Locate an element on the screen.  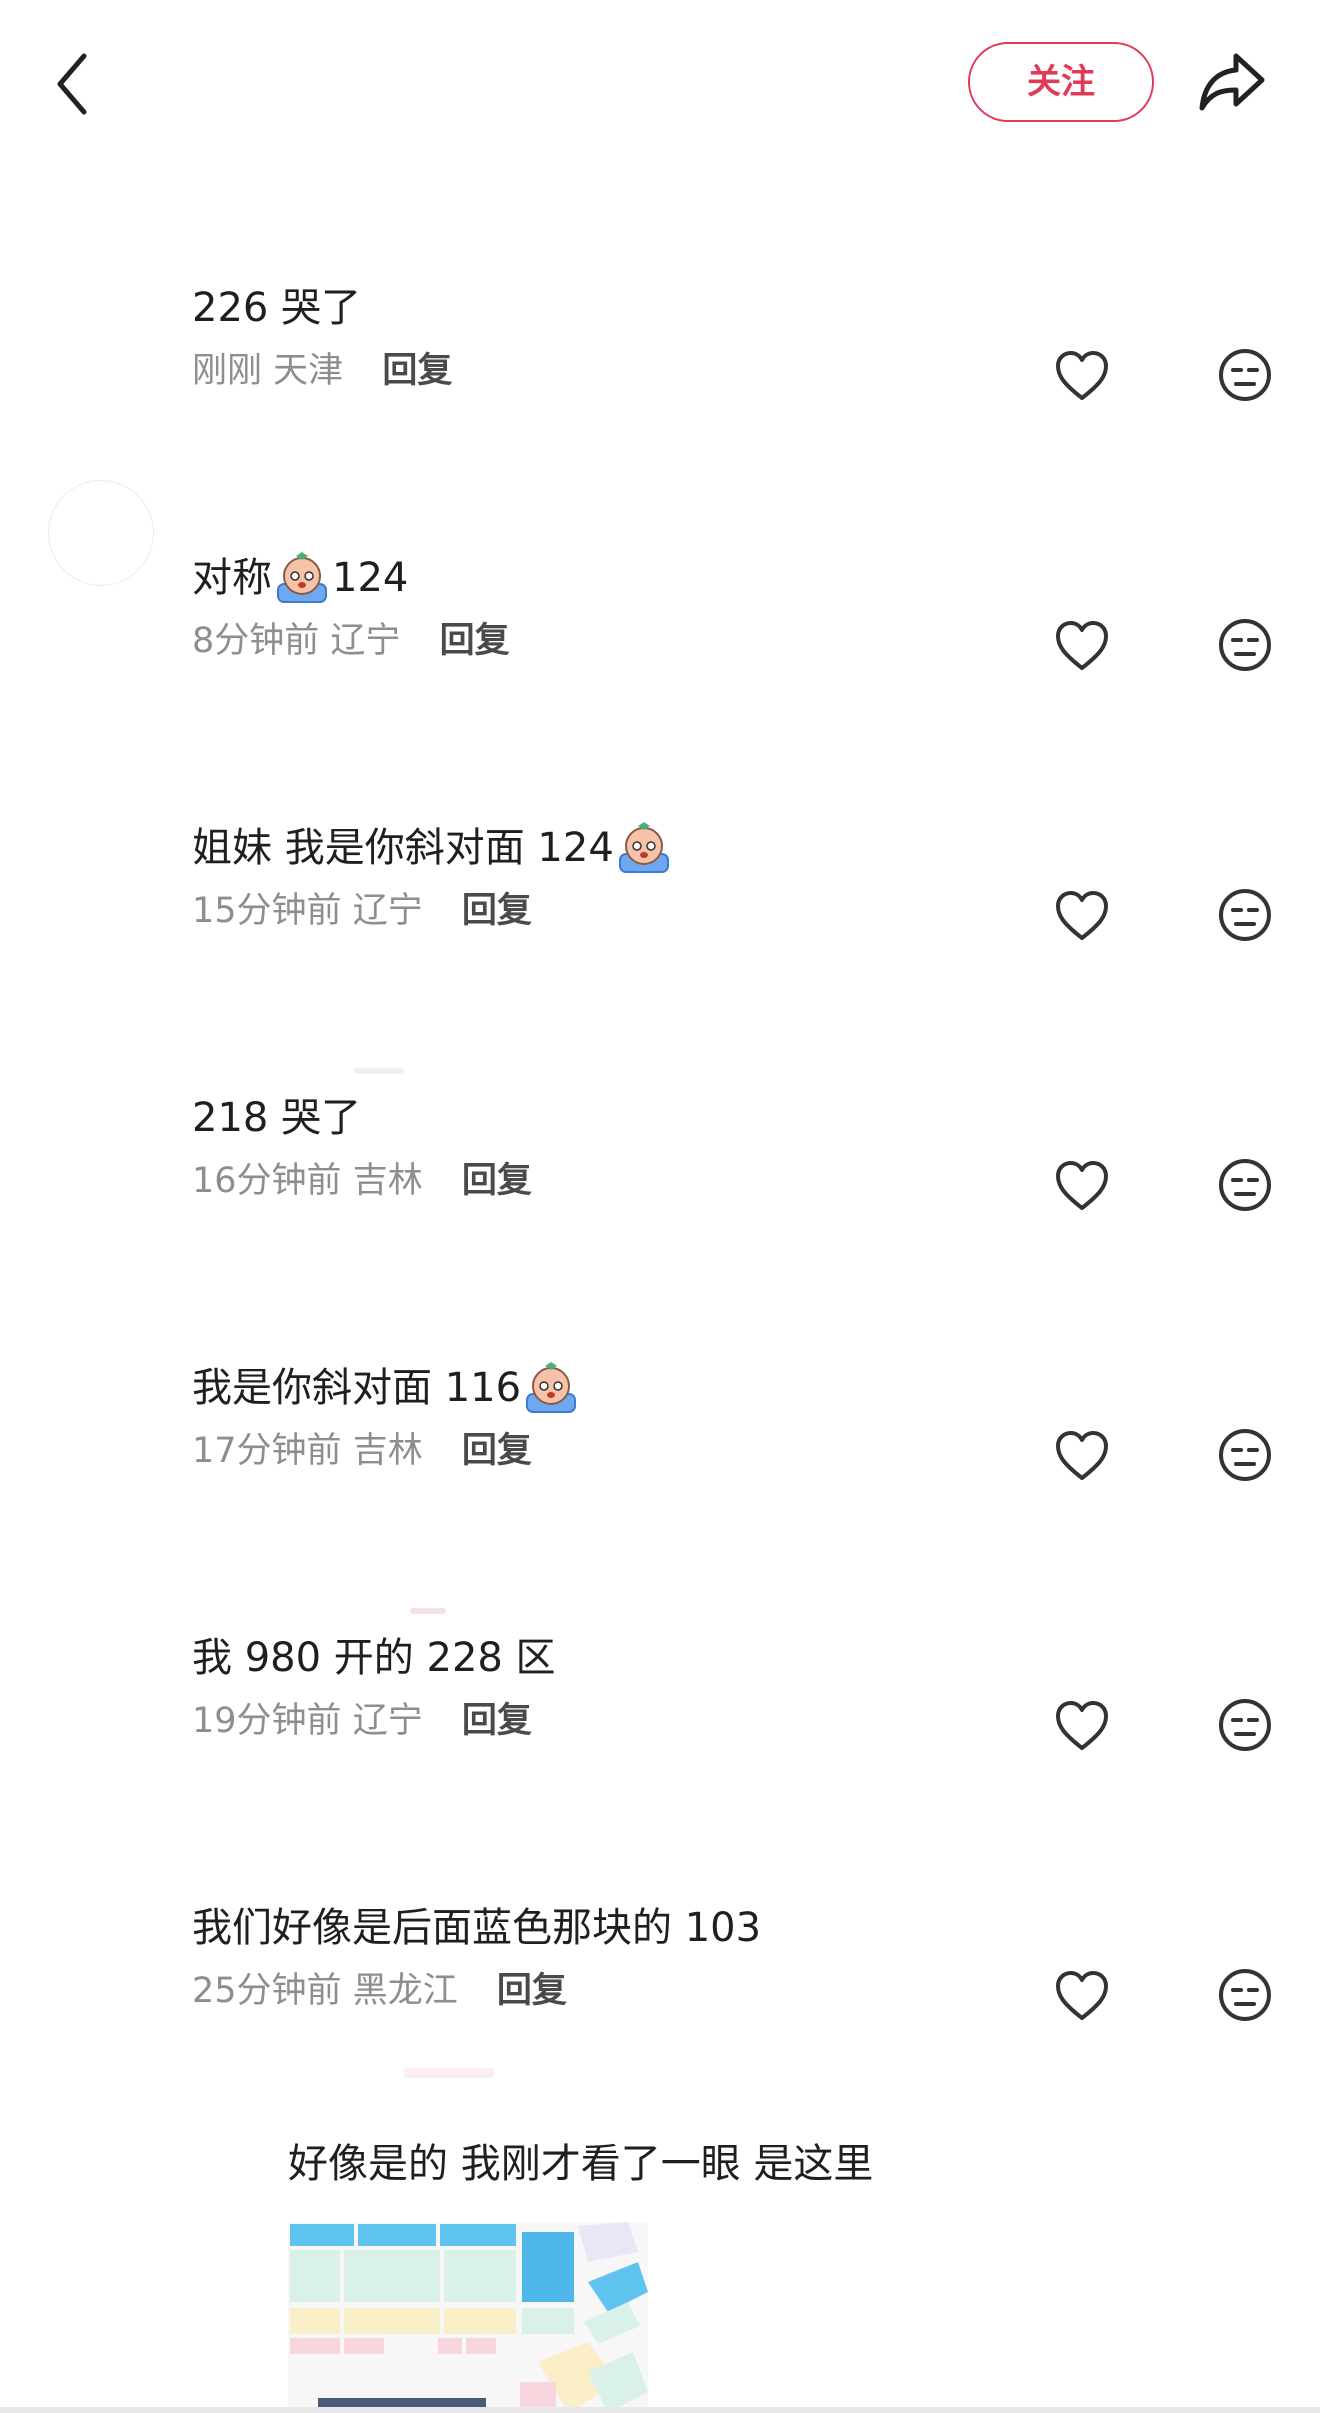
back-button is located at coordinates (74, 84).